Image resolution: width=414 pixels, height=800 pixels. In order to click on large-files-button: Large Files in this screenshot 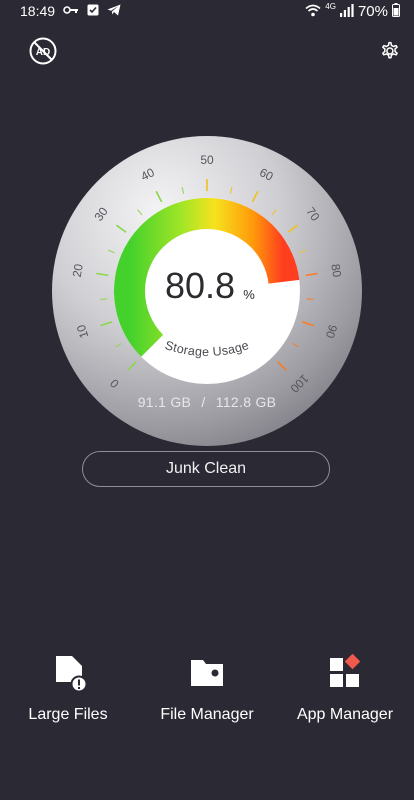, I will do `click(69, 687)`.